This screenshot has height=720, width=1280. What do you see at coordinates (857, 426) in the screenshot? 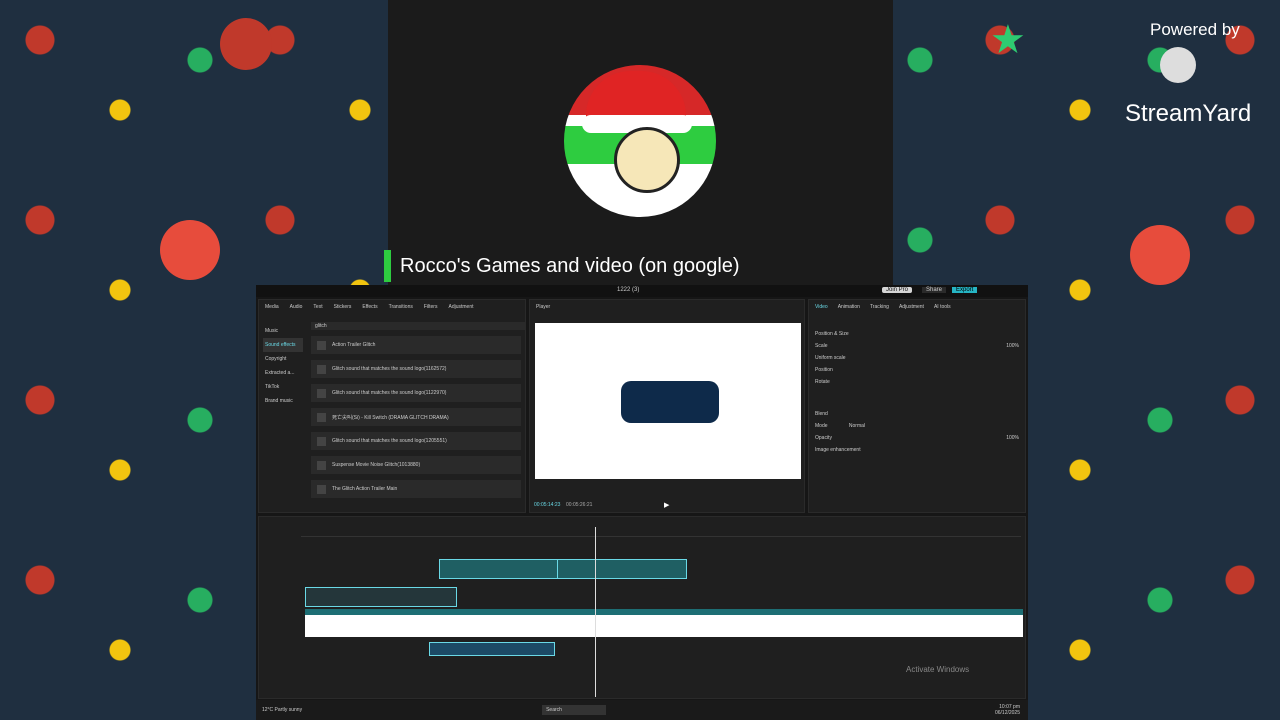
I see `mode-select: Normal` at bounding box center [857, 426].